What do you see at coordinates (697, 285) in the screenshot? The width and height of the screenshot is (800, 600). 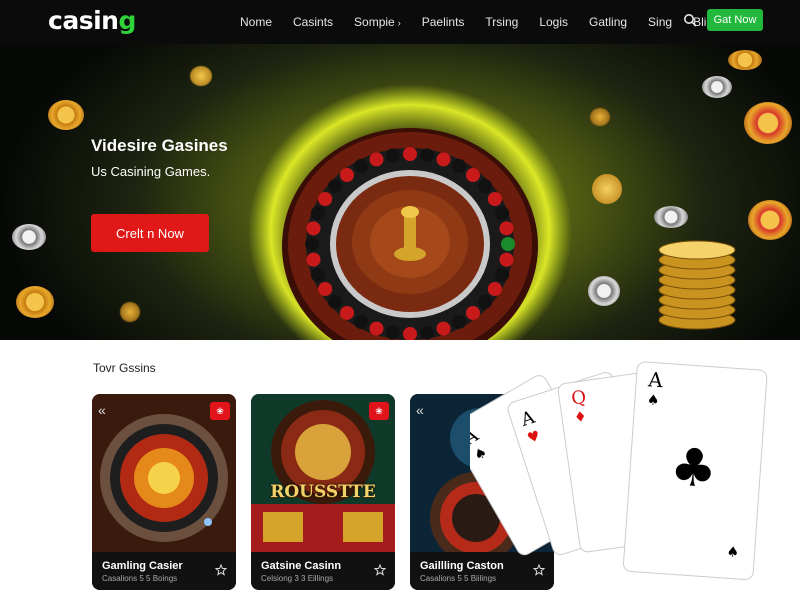 I see `coin-stack-icon` at bounding box center [697, 285].